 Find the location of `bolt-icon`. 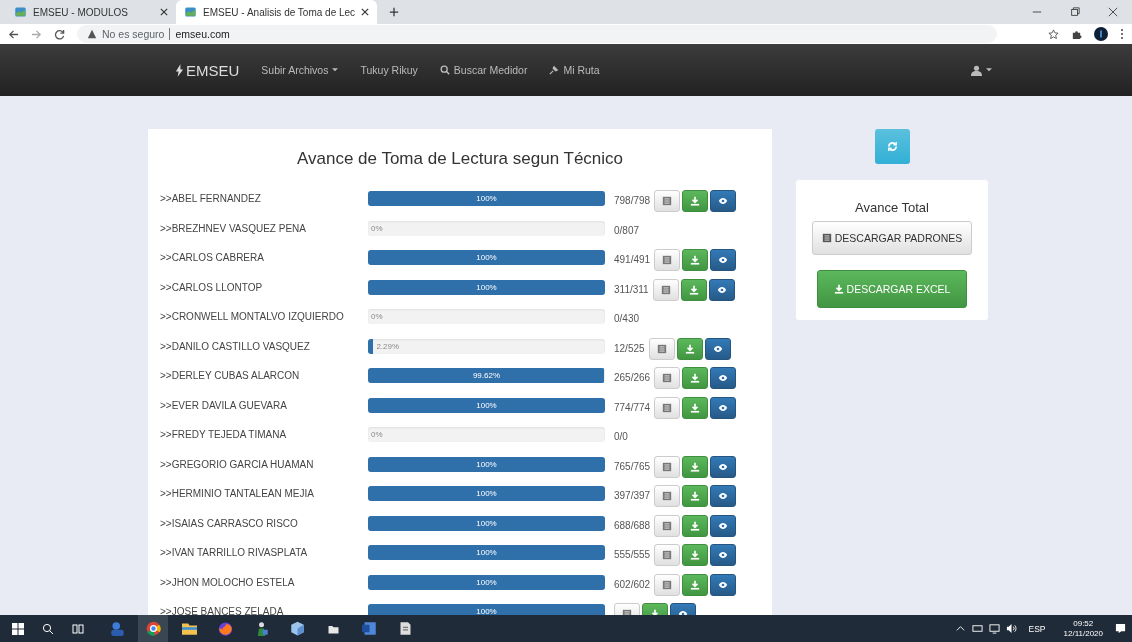

bolt-icon is located at coordinates (179, 70).